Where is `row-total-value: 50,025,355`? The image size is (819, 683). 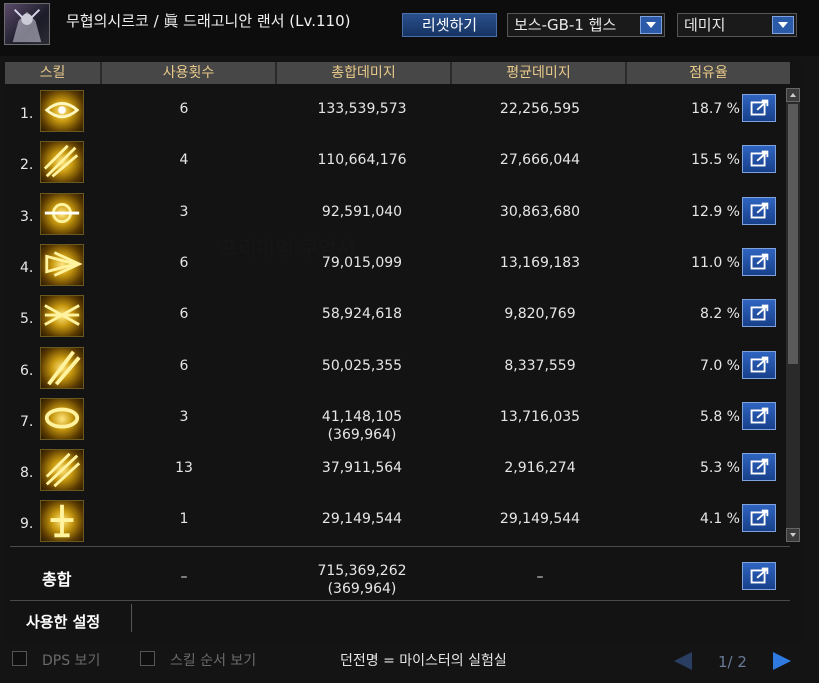
row-total-value: 50,025,355 is located at coordinates (362, 365).